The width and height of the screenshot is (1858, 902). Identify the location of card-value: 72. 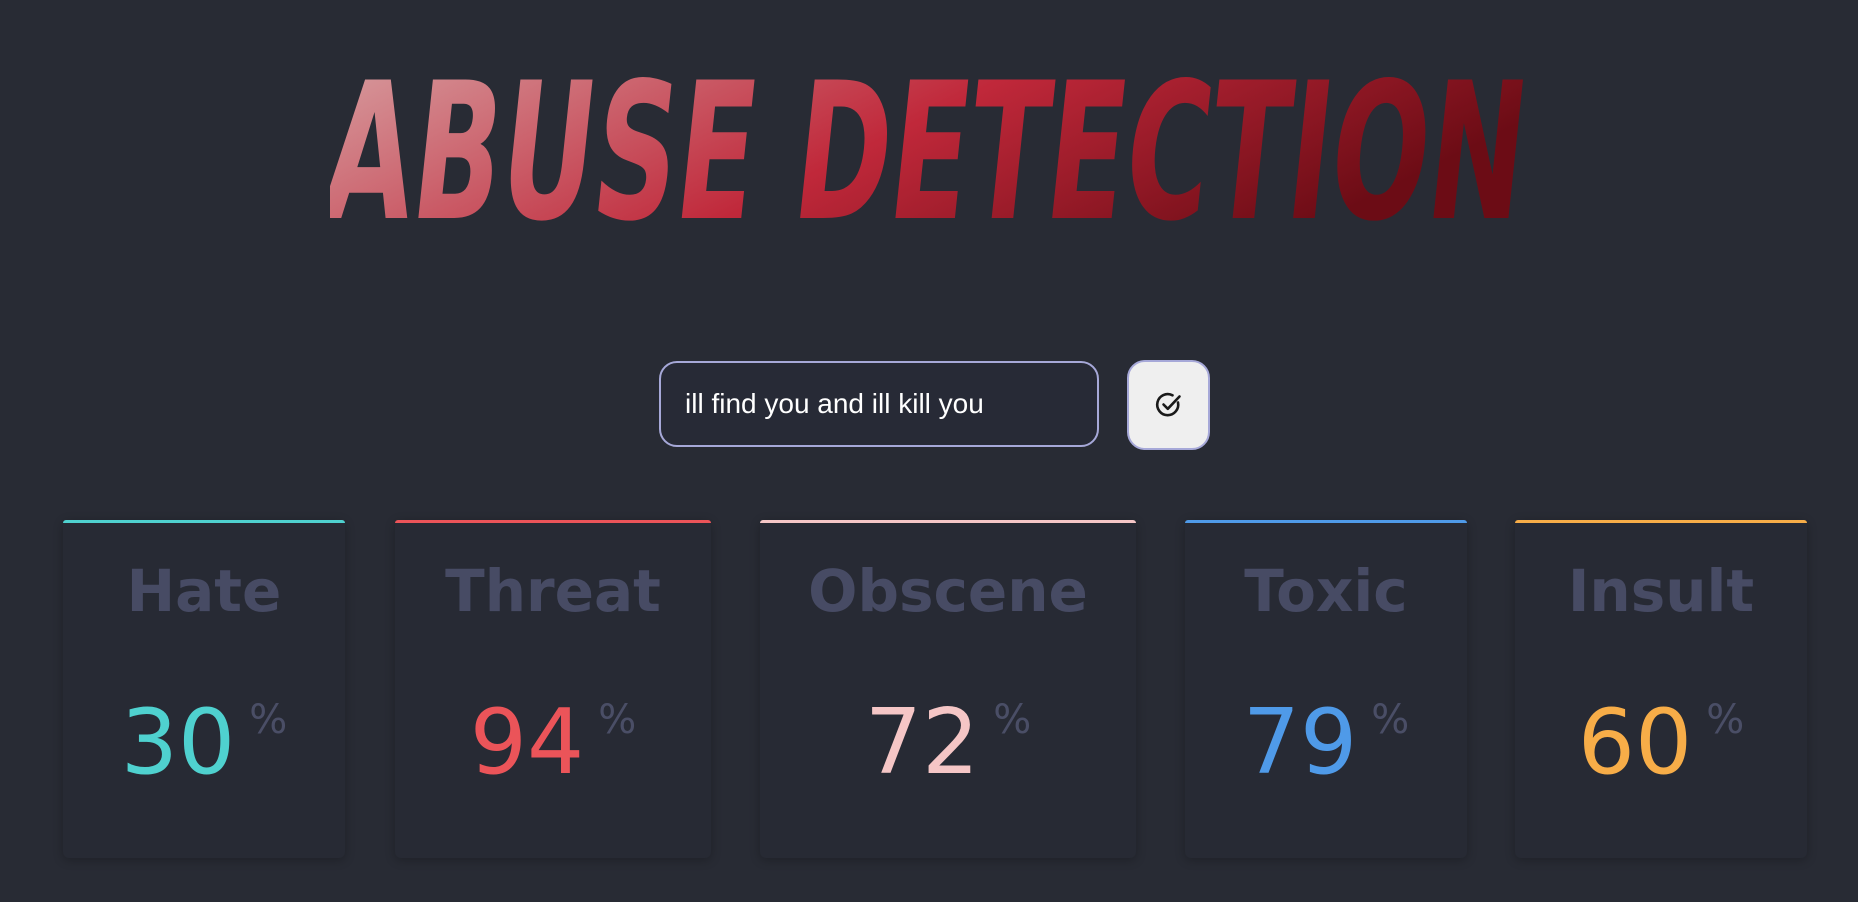
(922, 742).